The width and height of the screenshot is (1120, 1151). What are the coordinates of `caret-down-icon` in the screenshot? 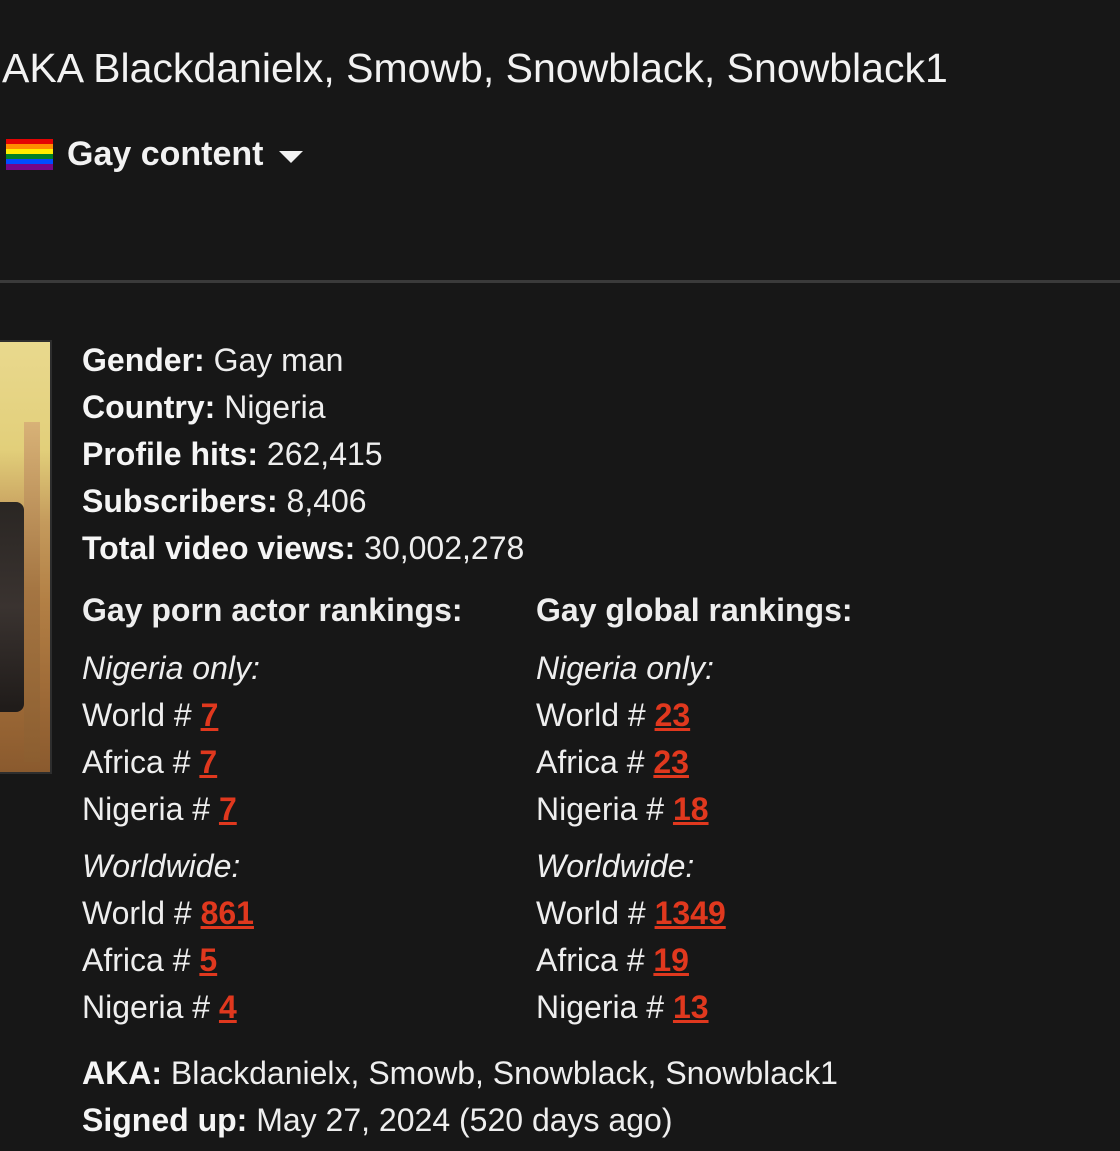 It's located at (291, 157).